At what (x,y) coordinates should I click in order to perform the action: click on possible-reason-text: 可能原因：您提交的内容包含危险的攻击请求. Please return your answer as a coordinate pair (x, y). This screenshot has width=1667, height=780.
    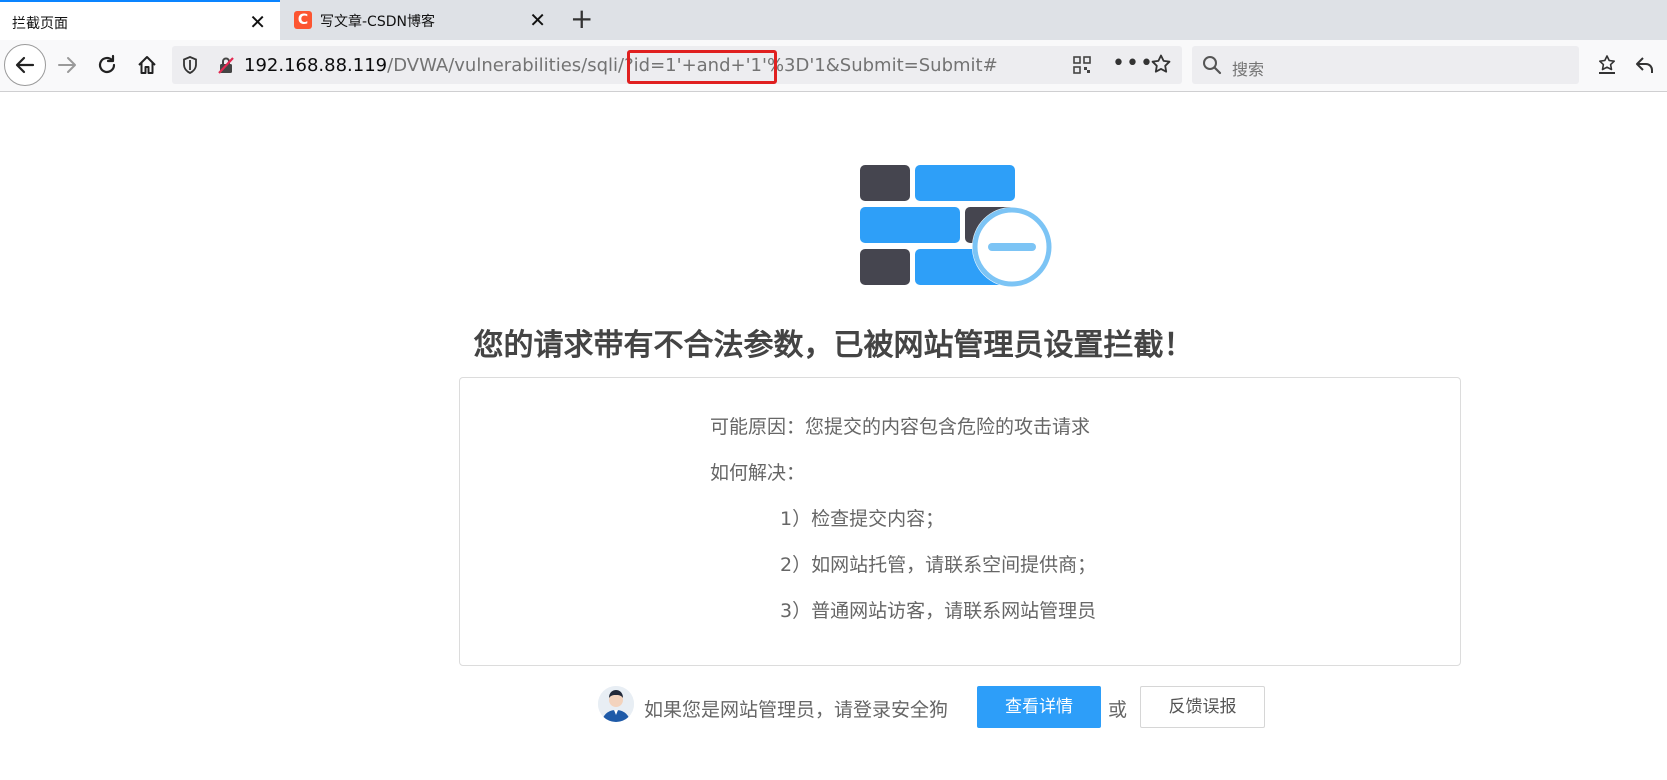
    Looking at the image, I should click on (900, 427).